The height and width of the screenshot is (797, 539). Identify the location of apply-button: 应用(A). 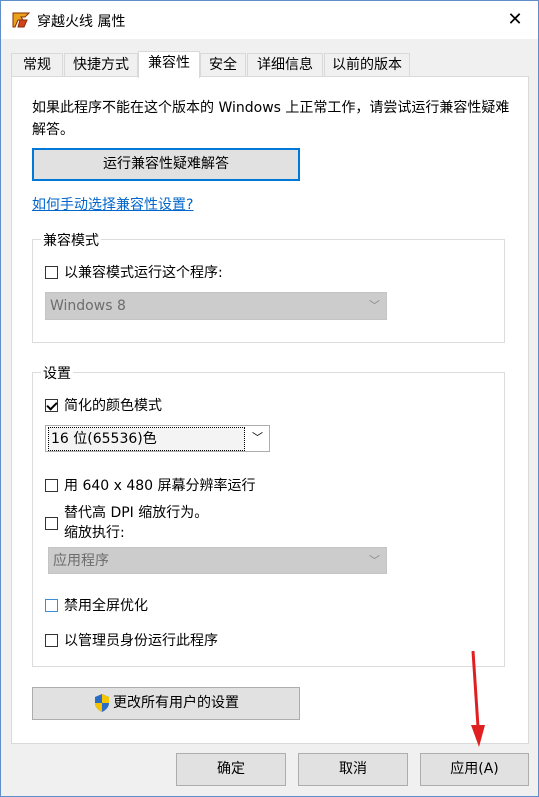
(474, 769).